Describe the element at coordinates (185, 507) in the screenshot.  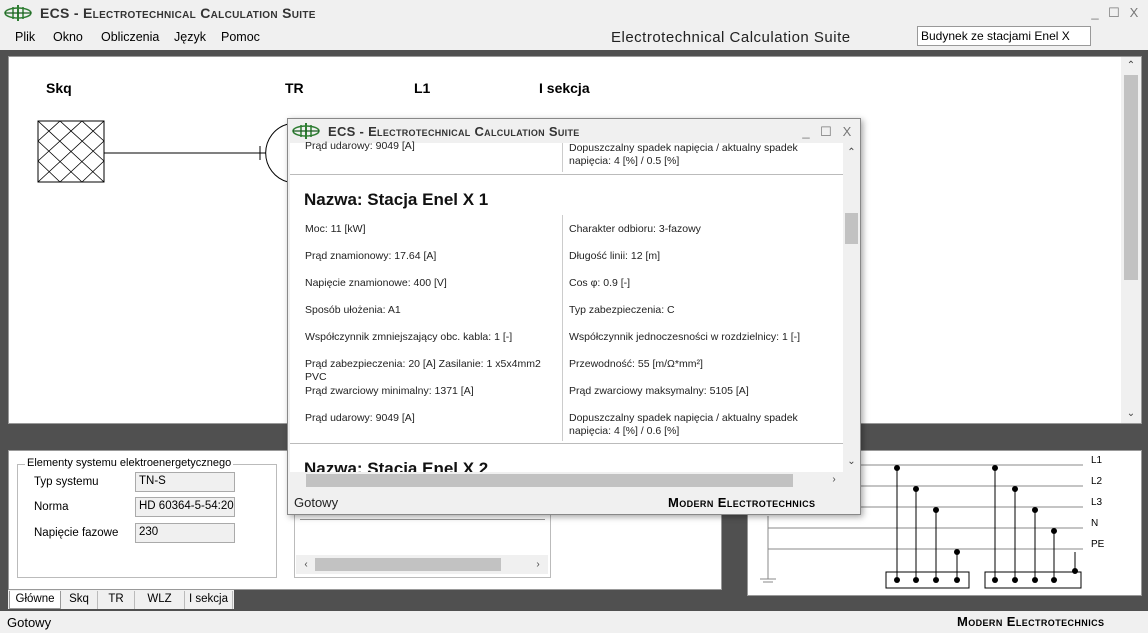
I see `standard-field: HD 60364-5-54:201` at that location.